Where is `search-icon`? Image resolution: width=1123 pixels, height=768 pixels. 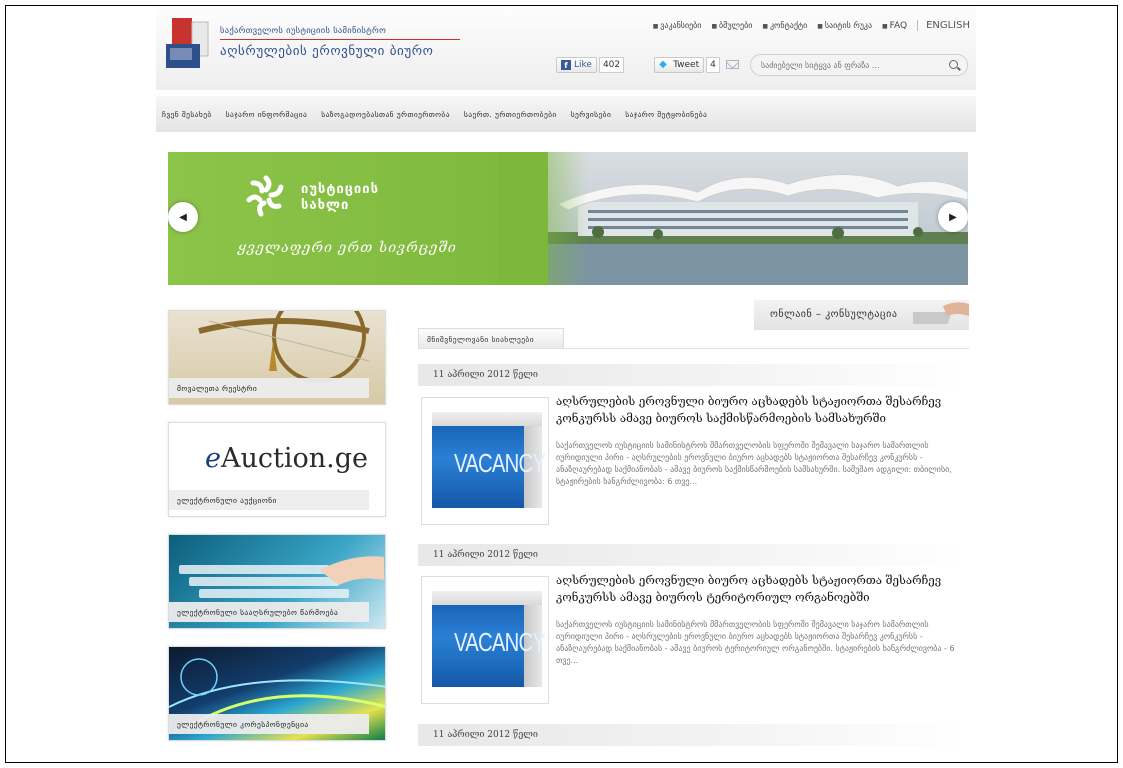
search-icon is located at coordinates (953, 64).